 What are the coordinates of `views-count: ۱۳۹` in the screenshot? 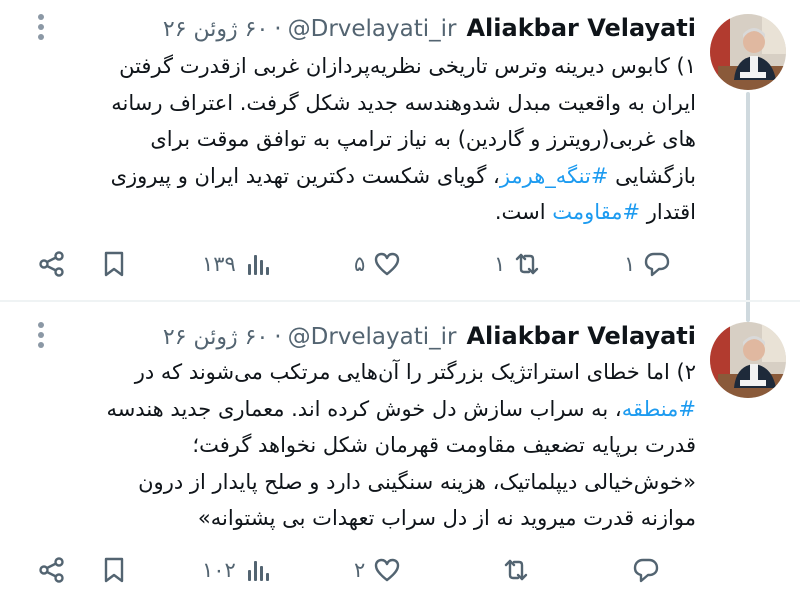 It's located at (219, 264).